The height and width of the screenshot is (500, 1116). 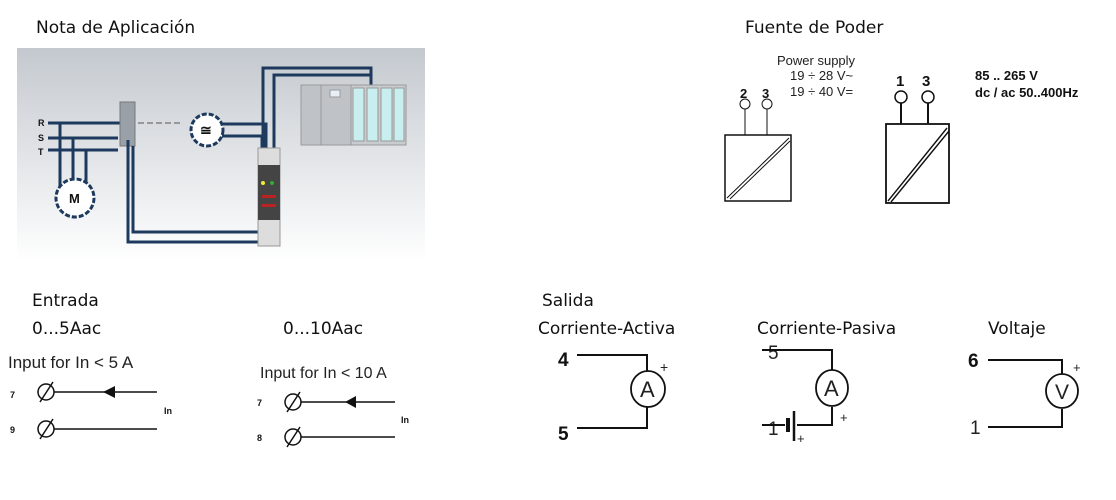 I want to click on plc-rack, so click(x=353, y=115).